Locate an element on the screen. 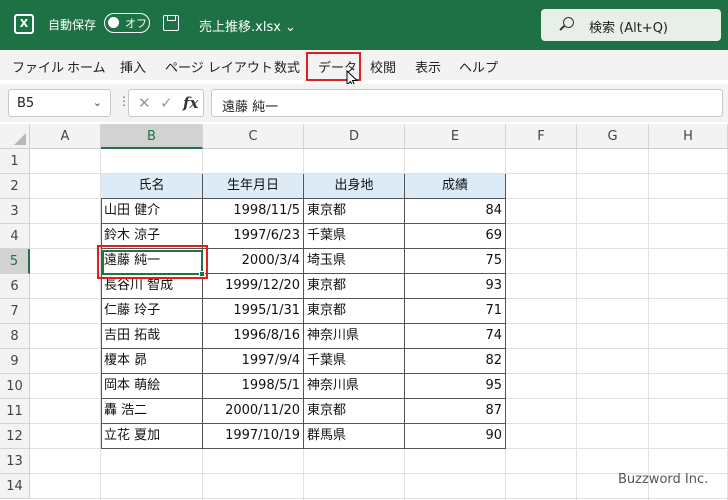  column-header-c: C is located at coordinates (253, 136).